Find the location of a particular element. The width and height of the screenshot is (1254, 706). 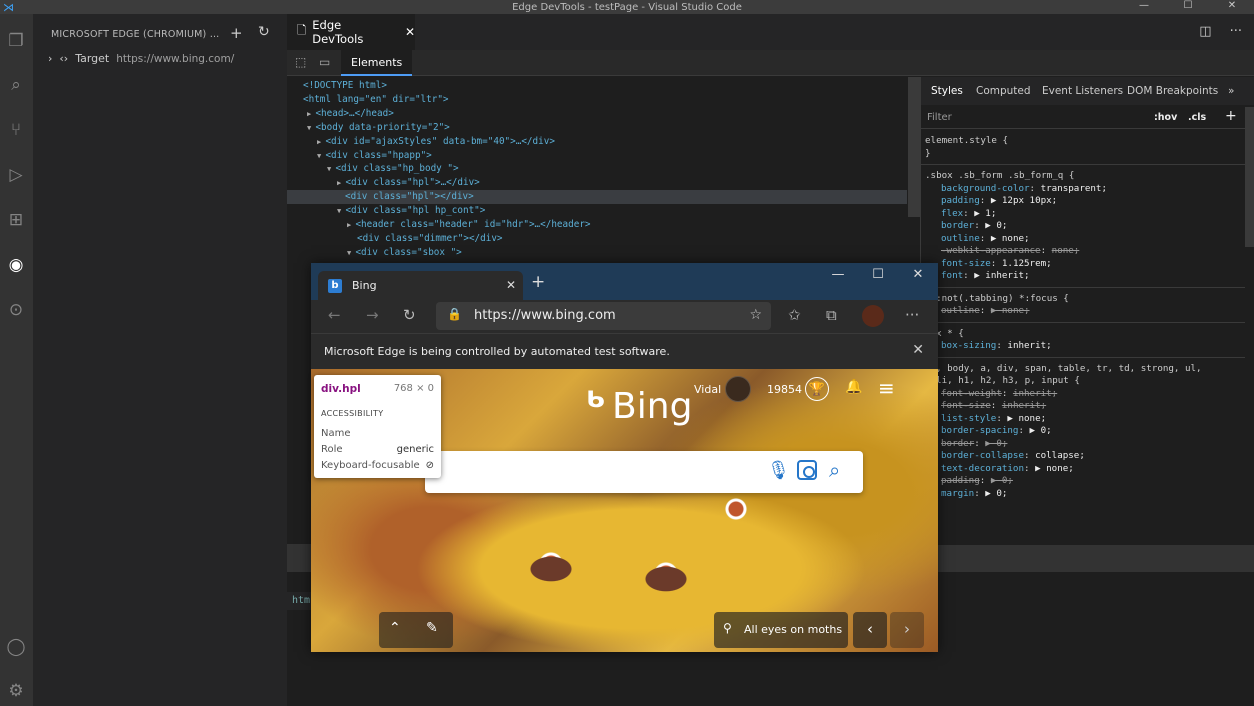

rewards-points: 19854 is located at coordinates (784, 389).